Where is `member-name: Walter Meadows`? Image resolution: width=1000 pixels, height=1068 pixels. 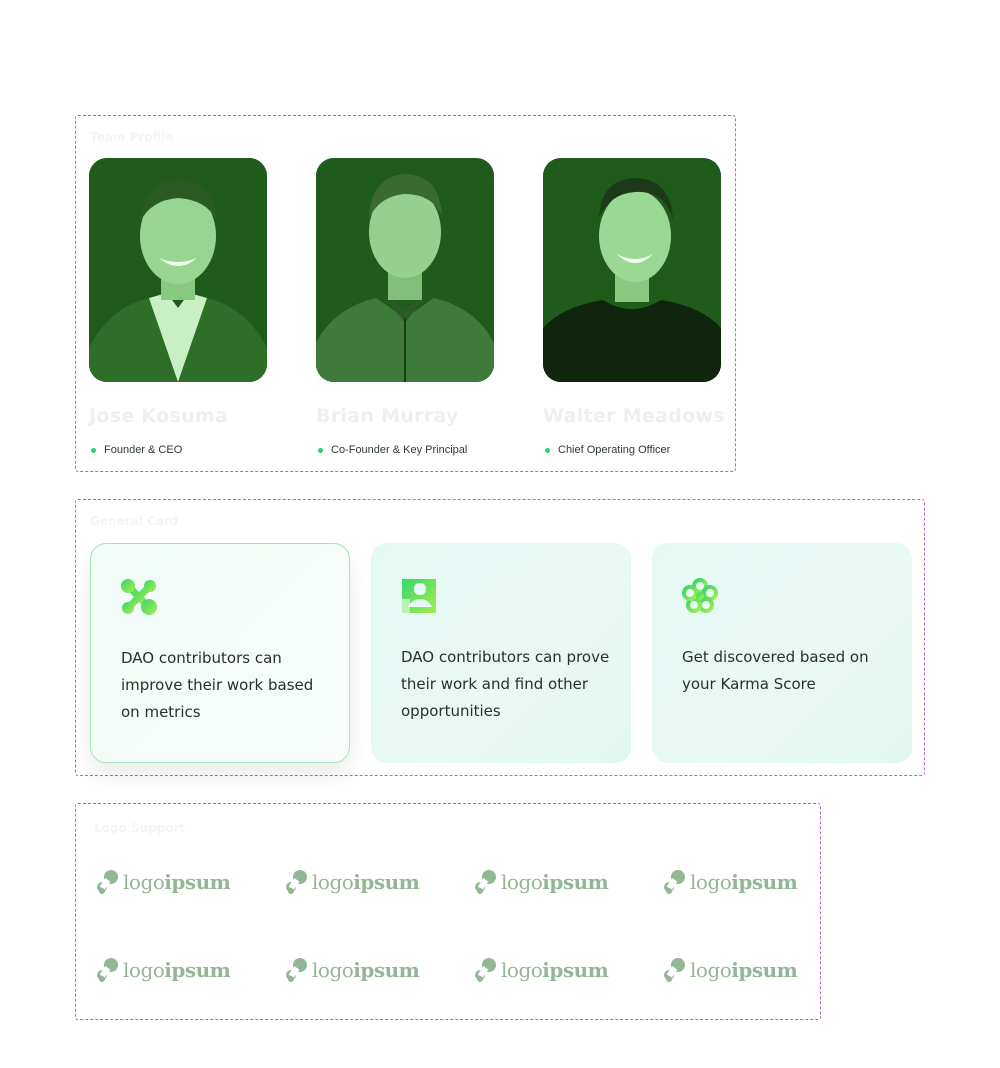
member-name: Walter Meadows is located at coordinates (634, 416).